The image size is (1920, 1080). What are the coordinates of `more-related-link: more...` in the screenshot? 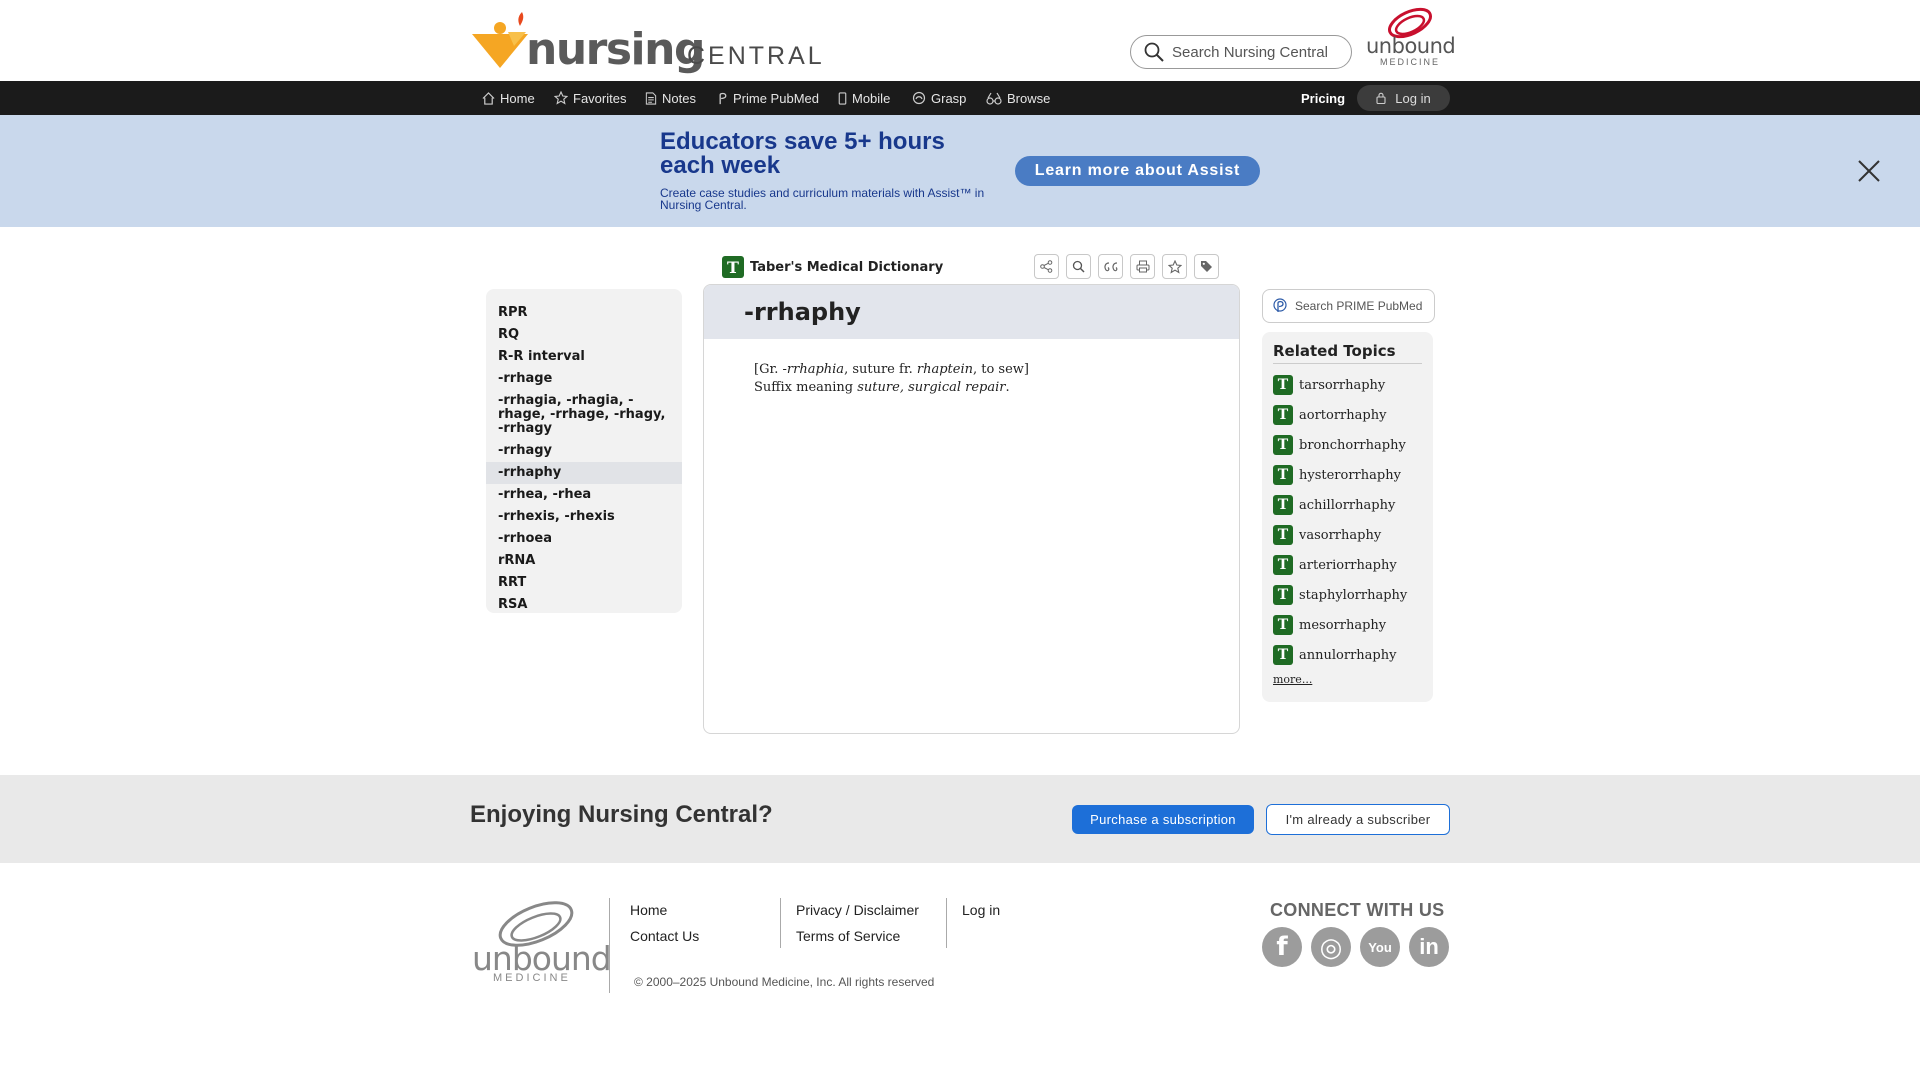 It's located at (1292, 679).